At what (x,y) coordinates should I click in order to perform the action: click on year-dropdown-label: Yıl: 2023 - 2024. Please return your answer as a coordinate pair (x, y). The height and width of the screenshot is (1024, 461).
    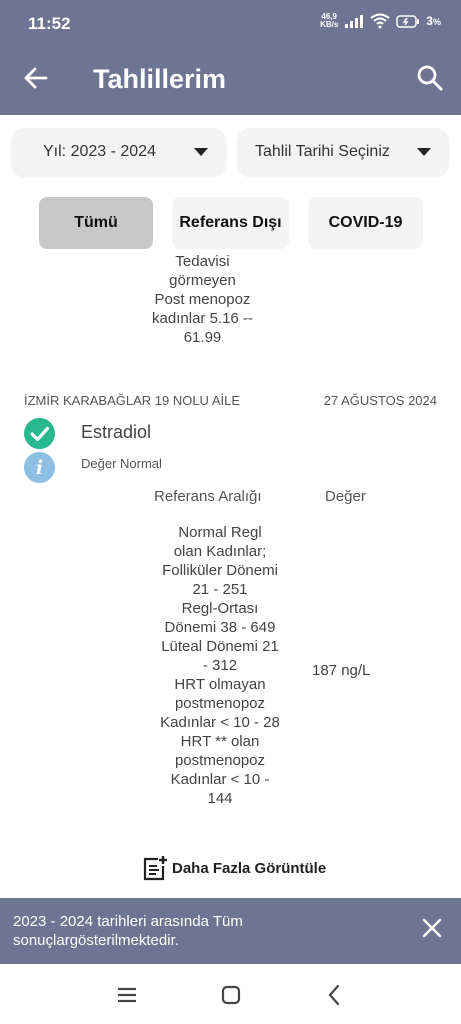
    Looking at the image, I should click on (99, 151).